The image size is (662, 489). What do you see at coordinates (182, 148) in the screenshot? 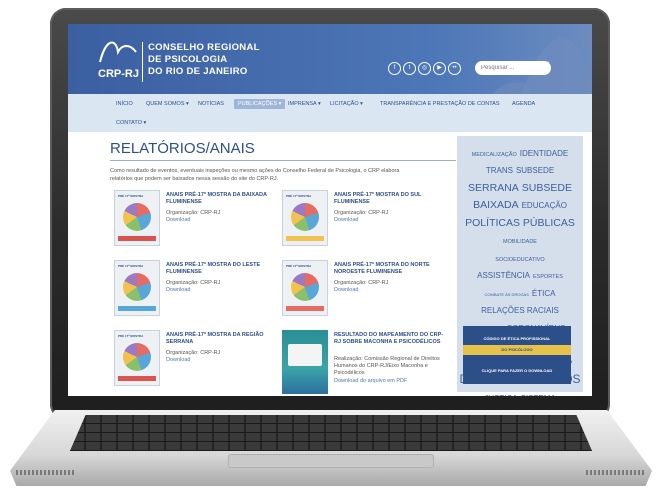
I see `page-title: RELATÓRIOS/ANAIS` at bounding box center [182, 148].